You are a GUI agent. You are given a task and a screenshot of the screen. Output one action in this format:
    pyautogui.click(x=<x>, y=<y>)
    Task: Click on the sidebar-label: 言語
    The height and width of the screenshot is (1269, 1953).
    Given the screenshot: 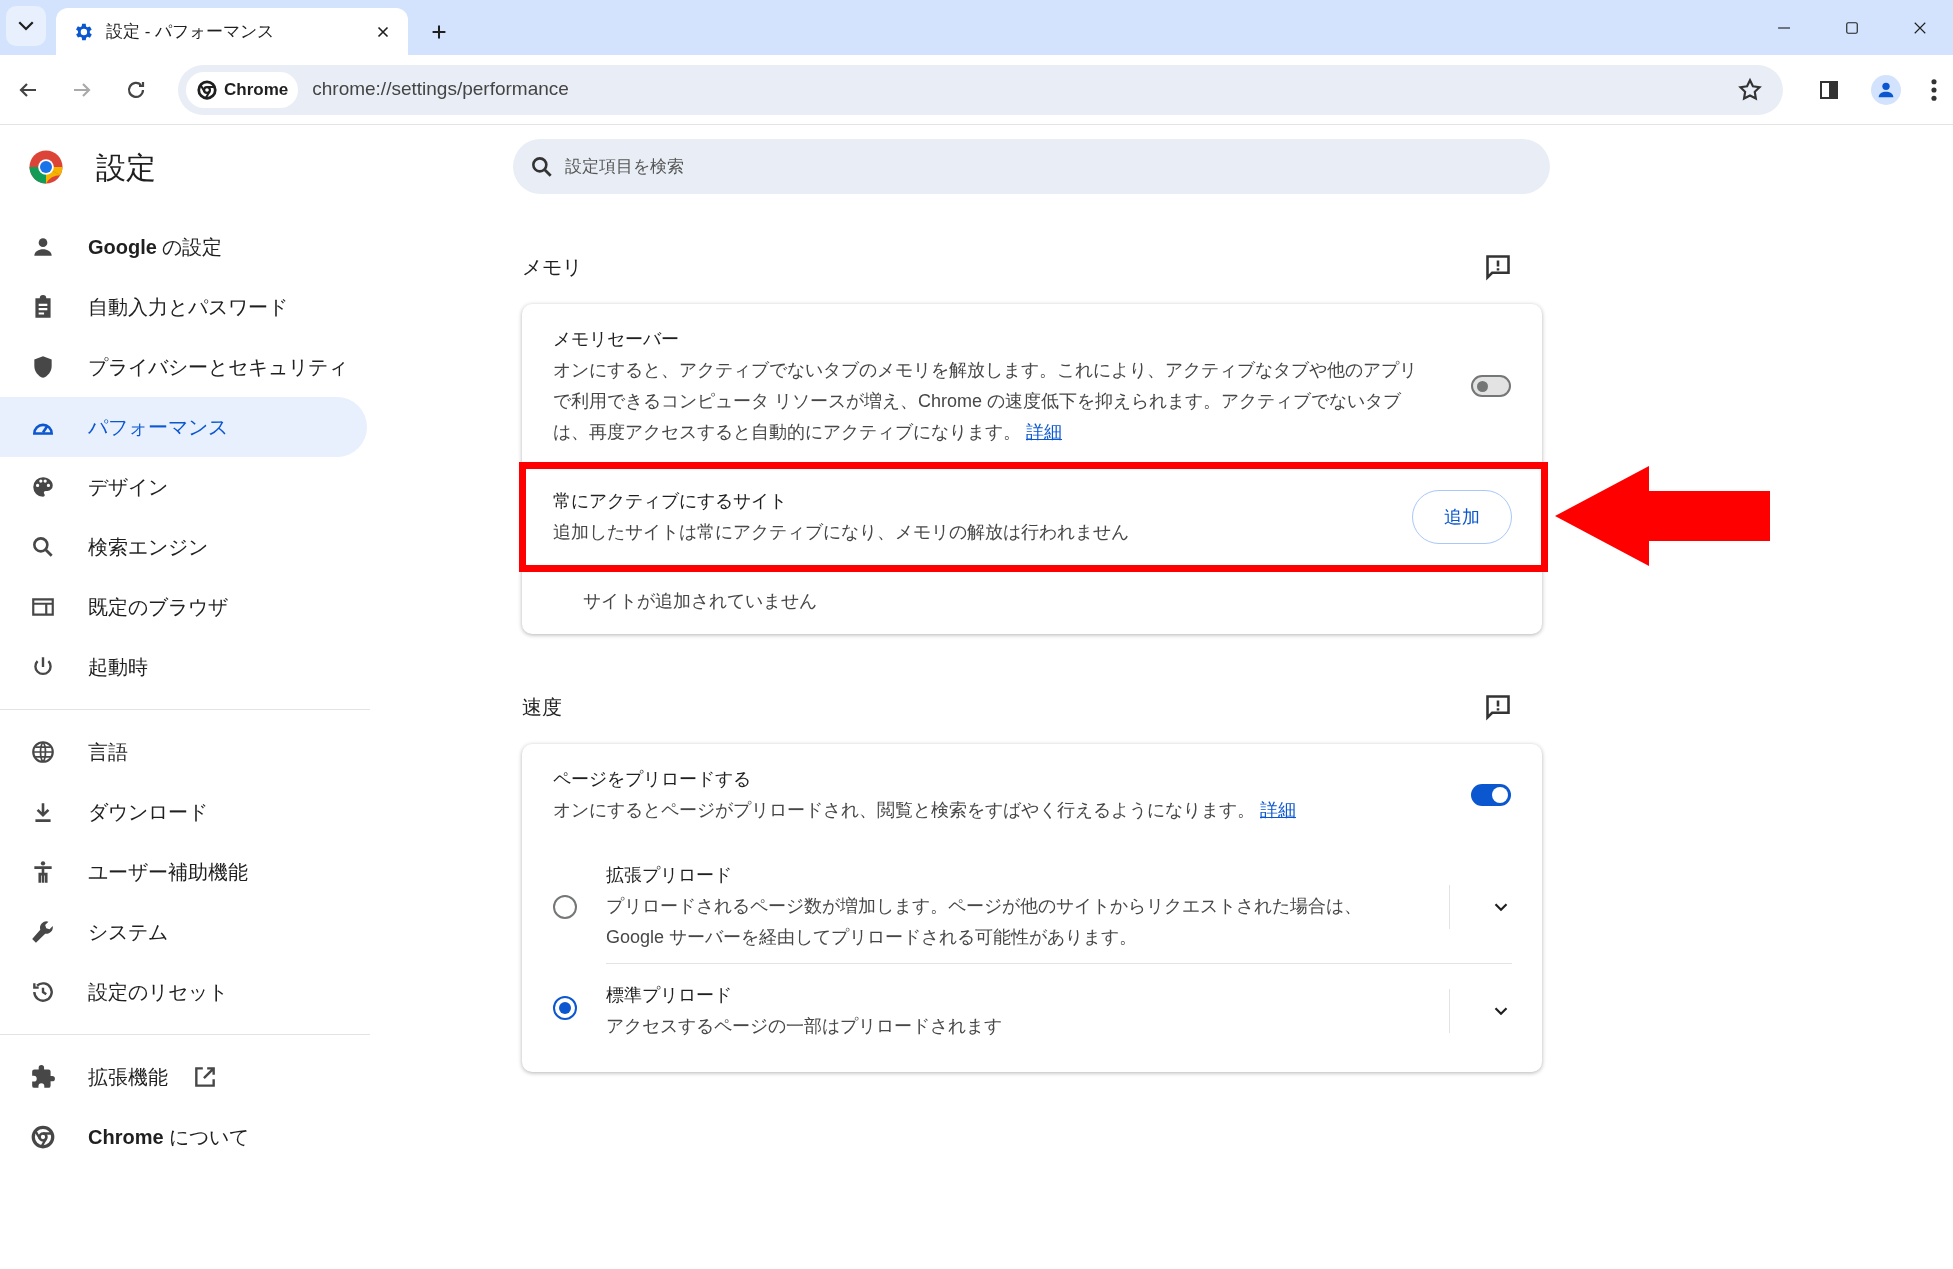 What is the action you would take?
    pyautogui.click(x=108, y=752)
    